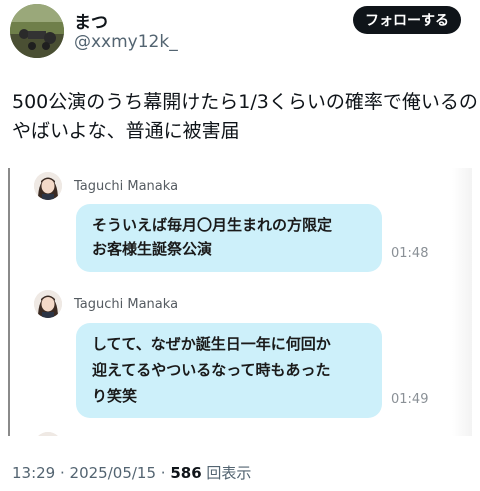  I want to click on chat-bubble-line: 迎えてるやついるなって時もあった, so click(211, 370).